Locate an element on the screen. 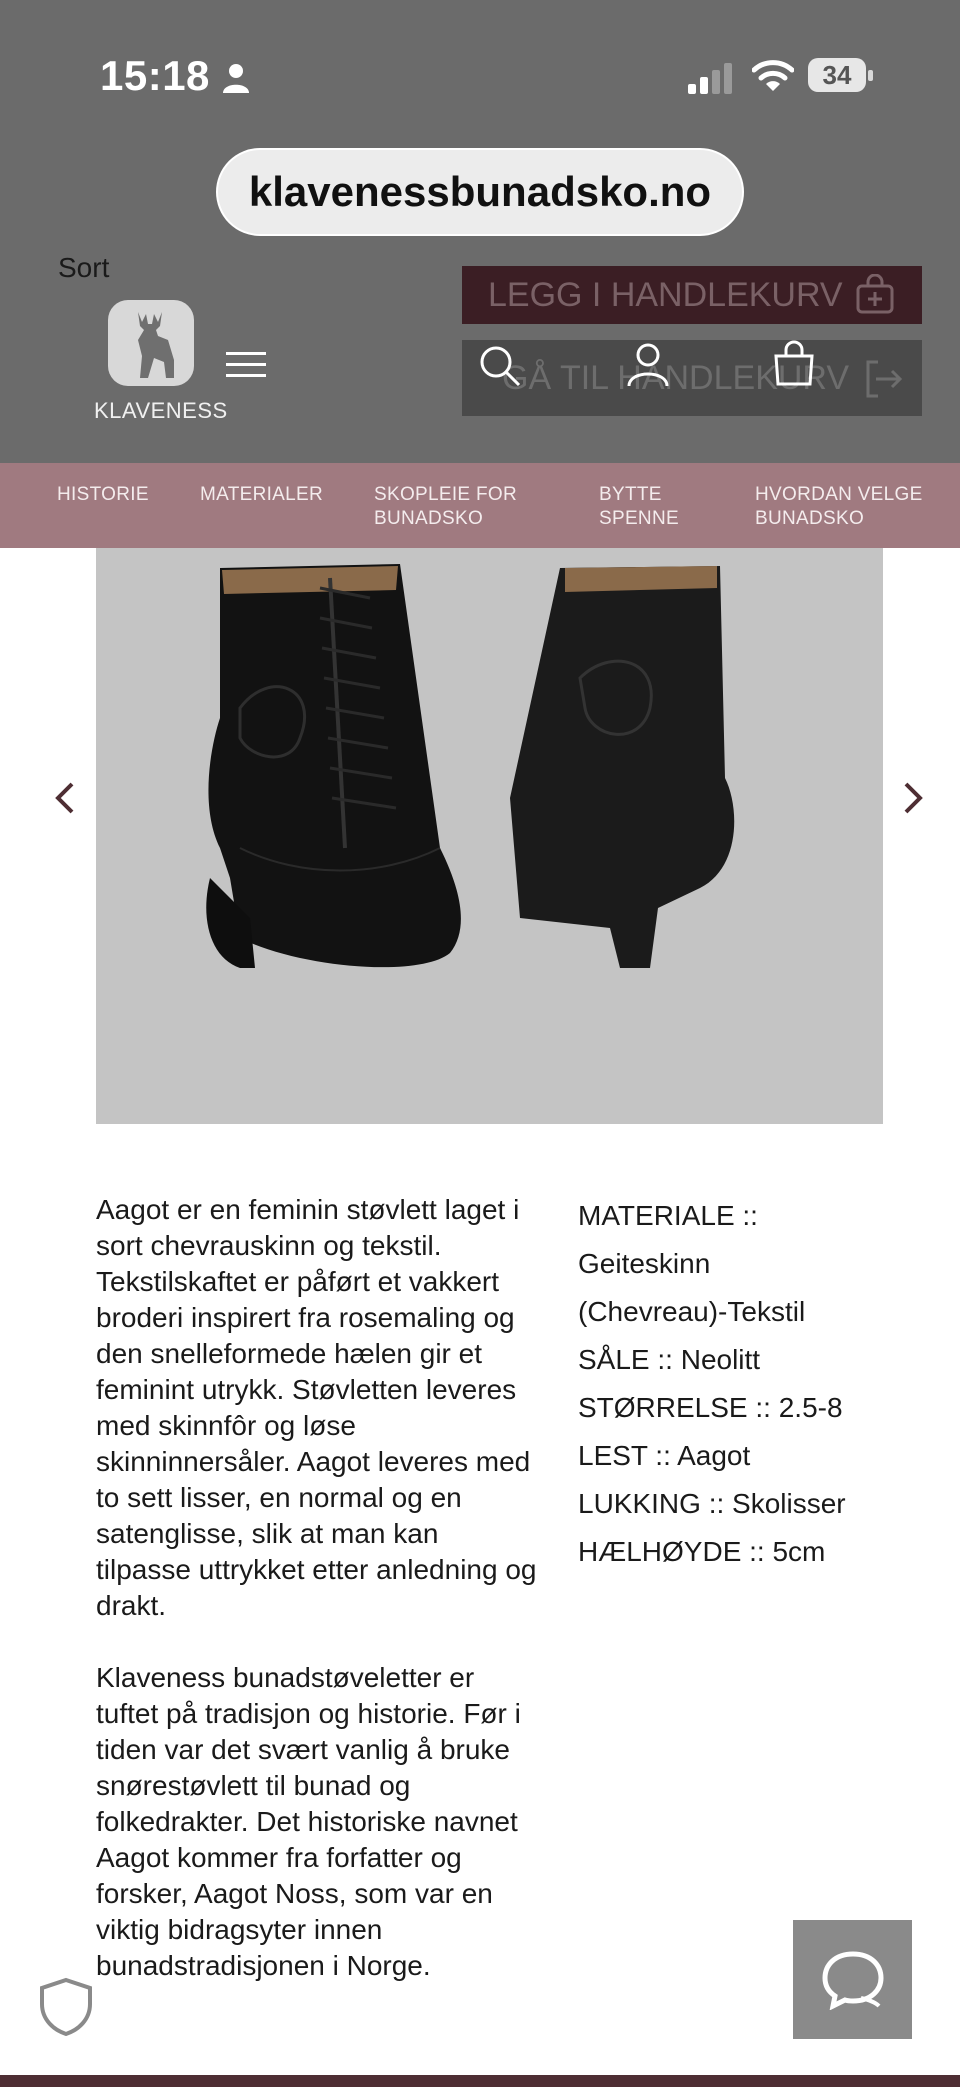 This screenshot has height=2087, width=960. chevron-left-icon is located at coordinates (65, 798).